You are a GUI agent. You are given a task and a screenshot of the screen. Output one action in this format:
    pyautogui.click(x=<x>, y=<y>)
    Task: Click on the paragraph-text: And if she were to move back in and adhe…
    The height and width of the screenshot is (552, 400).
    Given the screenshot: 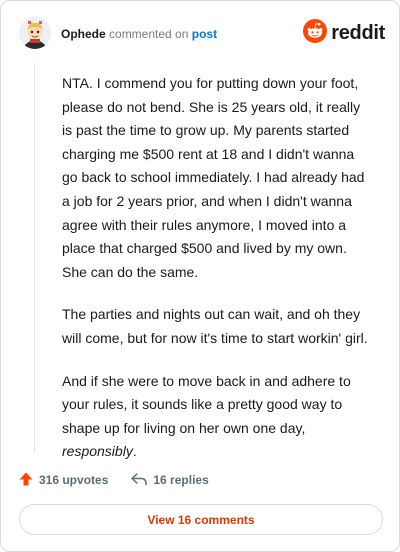 What is the action you would take?
    pyautogui.click(x=206, y=404)
    